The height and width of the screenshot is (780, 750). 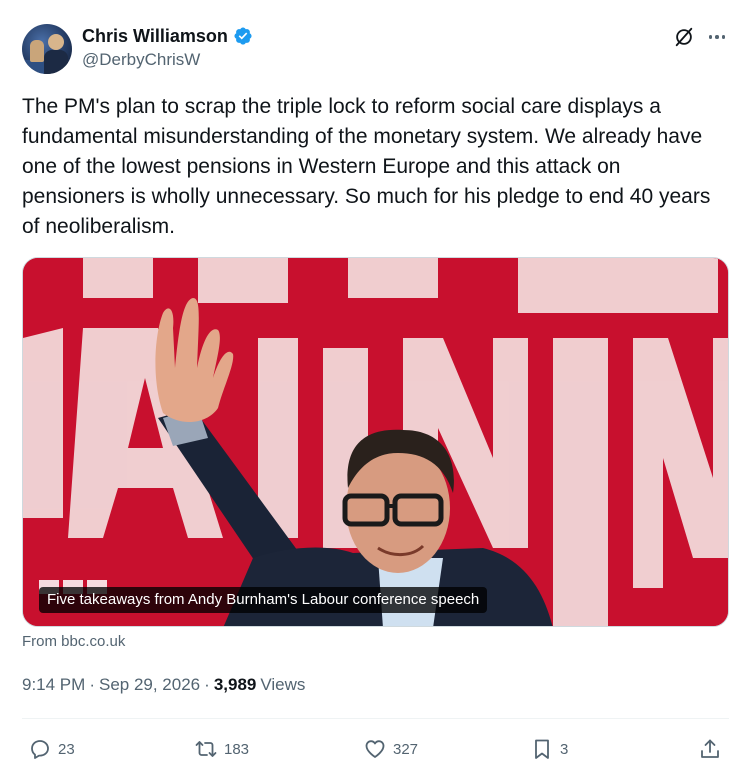 I want to click on share-button, so click(x=710, y=749).